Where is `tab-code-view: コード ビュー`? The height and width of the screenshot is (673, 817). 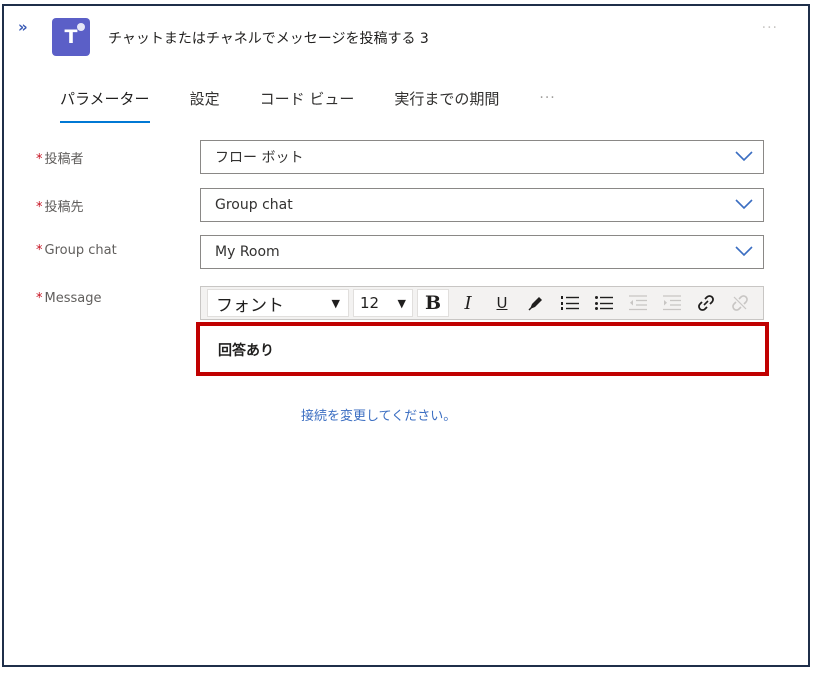
tab-code-view: コード ビュー is located at coordinates (307, 103).